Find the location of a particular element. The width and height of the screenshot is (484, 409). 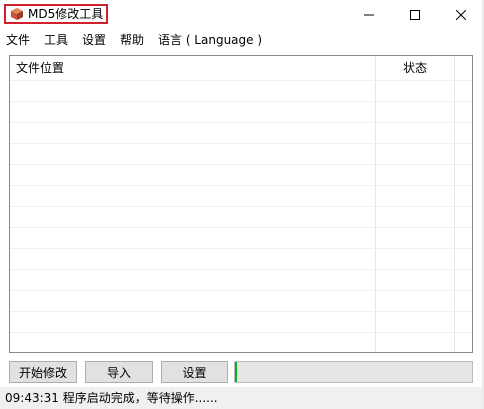

maximize-button is located at coordinates (415, 15).